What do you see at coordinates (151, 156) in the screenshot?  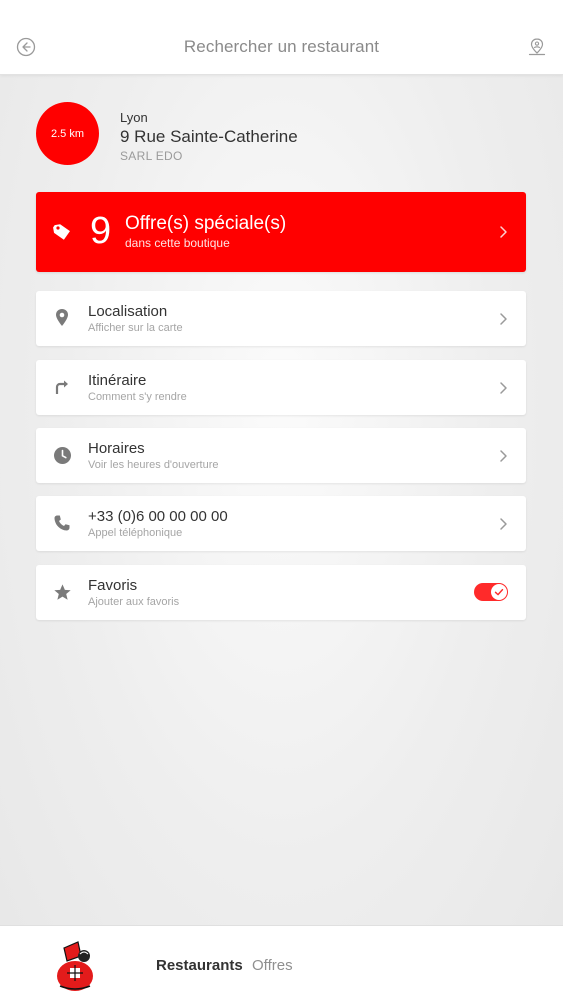 I see `store-company: SARL EDO` at bounding box center [151, 156].